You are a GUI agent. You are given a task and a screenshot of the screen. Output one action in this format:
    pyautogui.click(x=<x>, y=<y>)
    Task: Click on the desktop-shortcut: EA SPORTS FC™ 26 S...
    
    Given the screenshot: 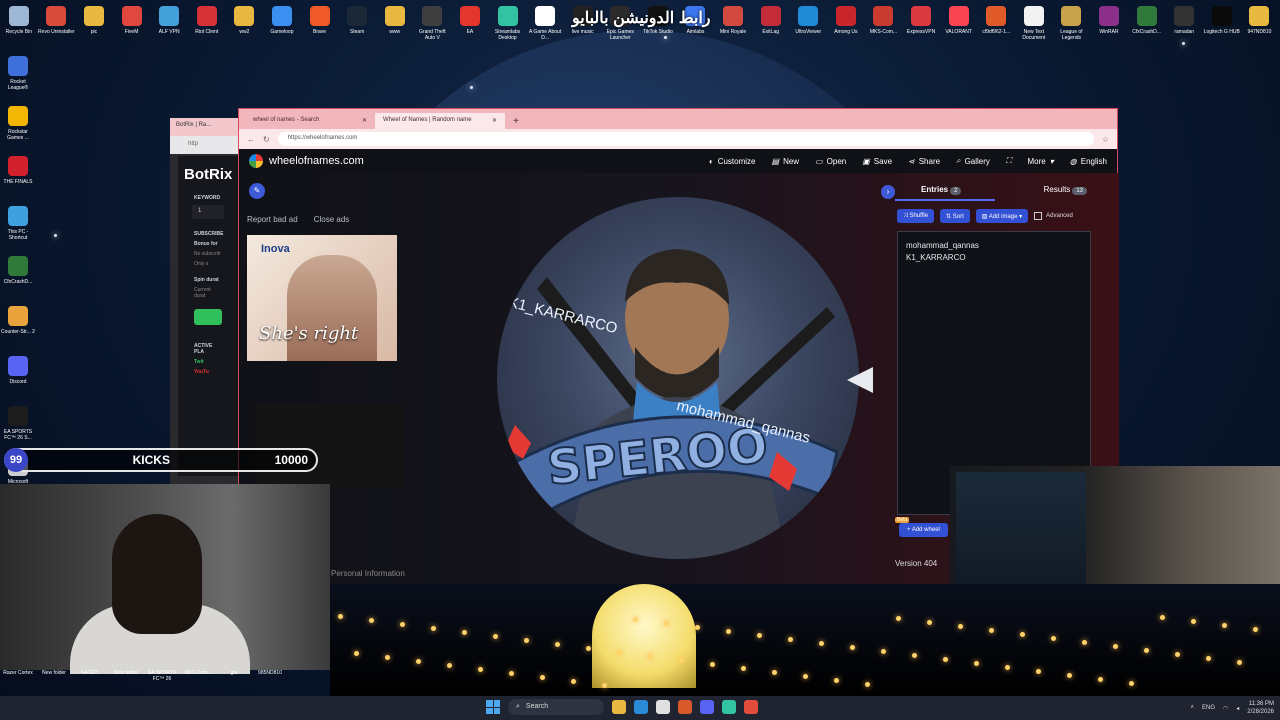 What is the action you would take?
    pyautogui.click(x=18, y=425)
    